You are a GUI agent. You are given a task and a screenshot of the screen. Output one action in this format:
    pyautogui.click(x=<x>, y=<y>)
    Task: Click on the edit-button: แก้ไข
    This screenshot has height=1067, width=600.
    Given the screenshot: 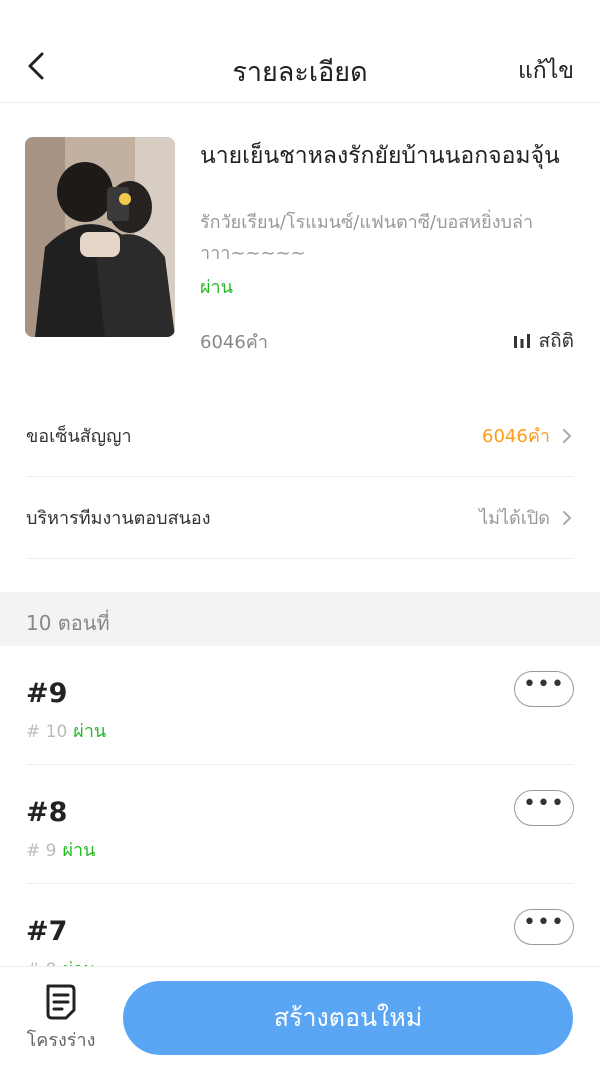 What is the action you would take?
    pyautogui.click(x=546, y=71)
    